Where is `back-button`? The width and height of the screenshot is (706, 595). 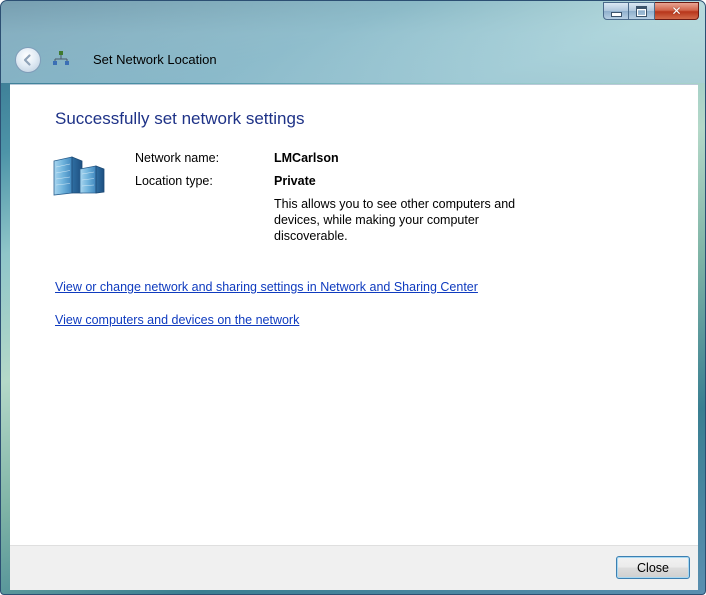
back-button is located at coordinates (28, 60).